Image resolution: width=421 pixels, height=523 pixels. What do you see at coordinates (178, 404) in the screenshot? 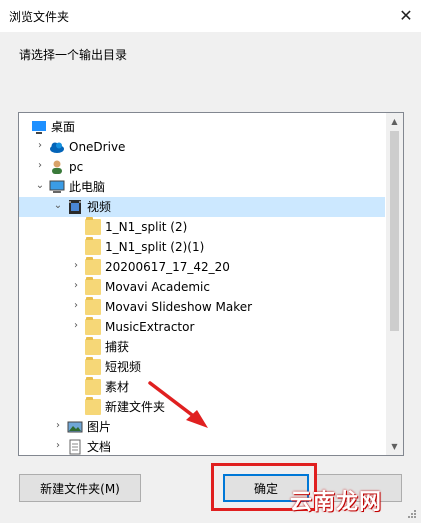
I see `annotation-arrow` at bounding box center [178, 404].